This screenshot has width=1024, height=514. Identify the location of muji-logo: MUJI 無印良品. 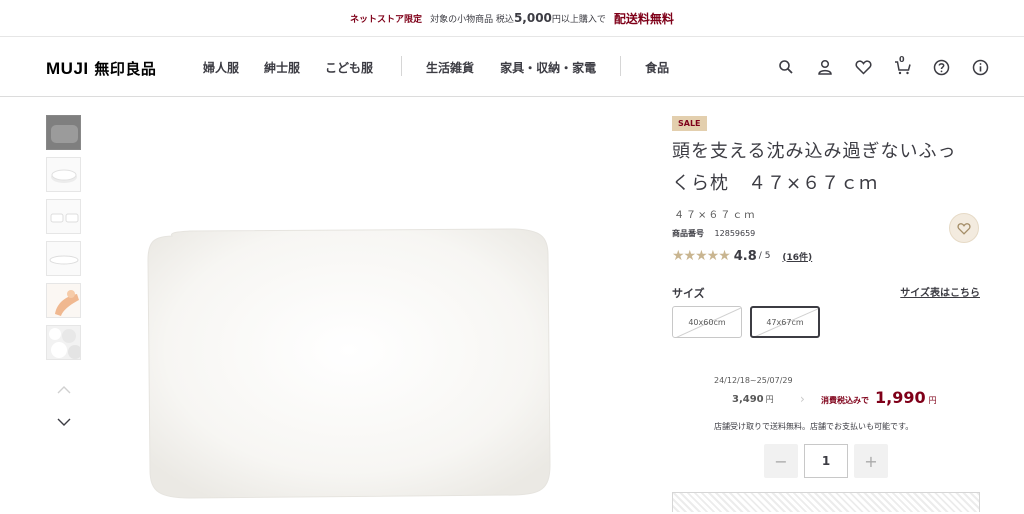
(101, 68).